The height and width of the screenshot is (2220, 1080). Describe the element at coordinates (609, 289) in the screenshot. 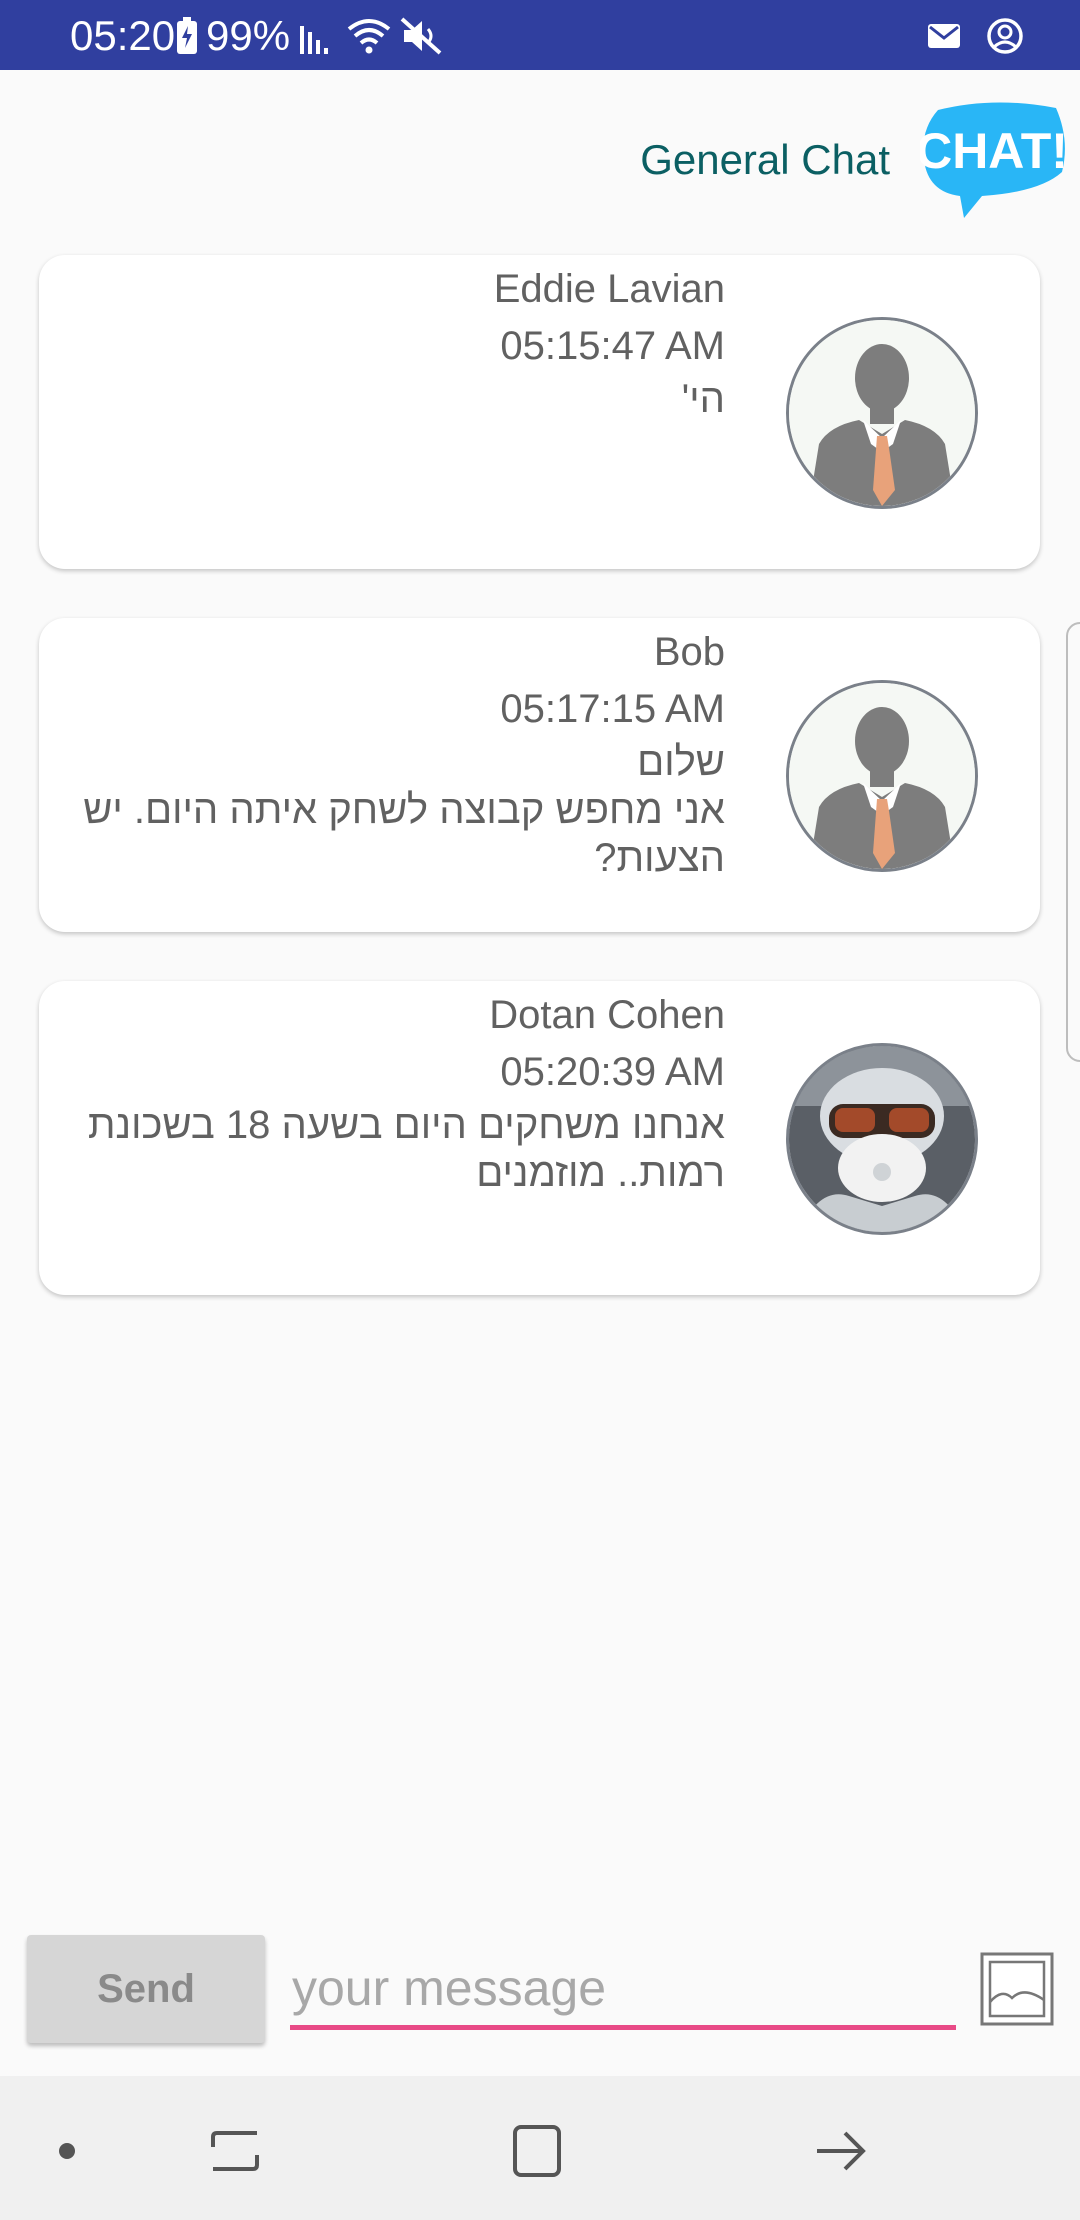

I see `sender-name: Eddie Lavian` at that location.